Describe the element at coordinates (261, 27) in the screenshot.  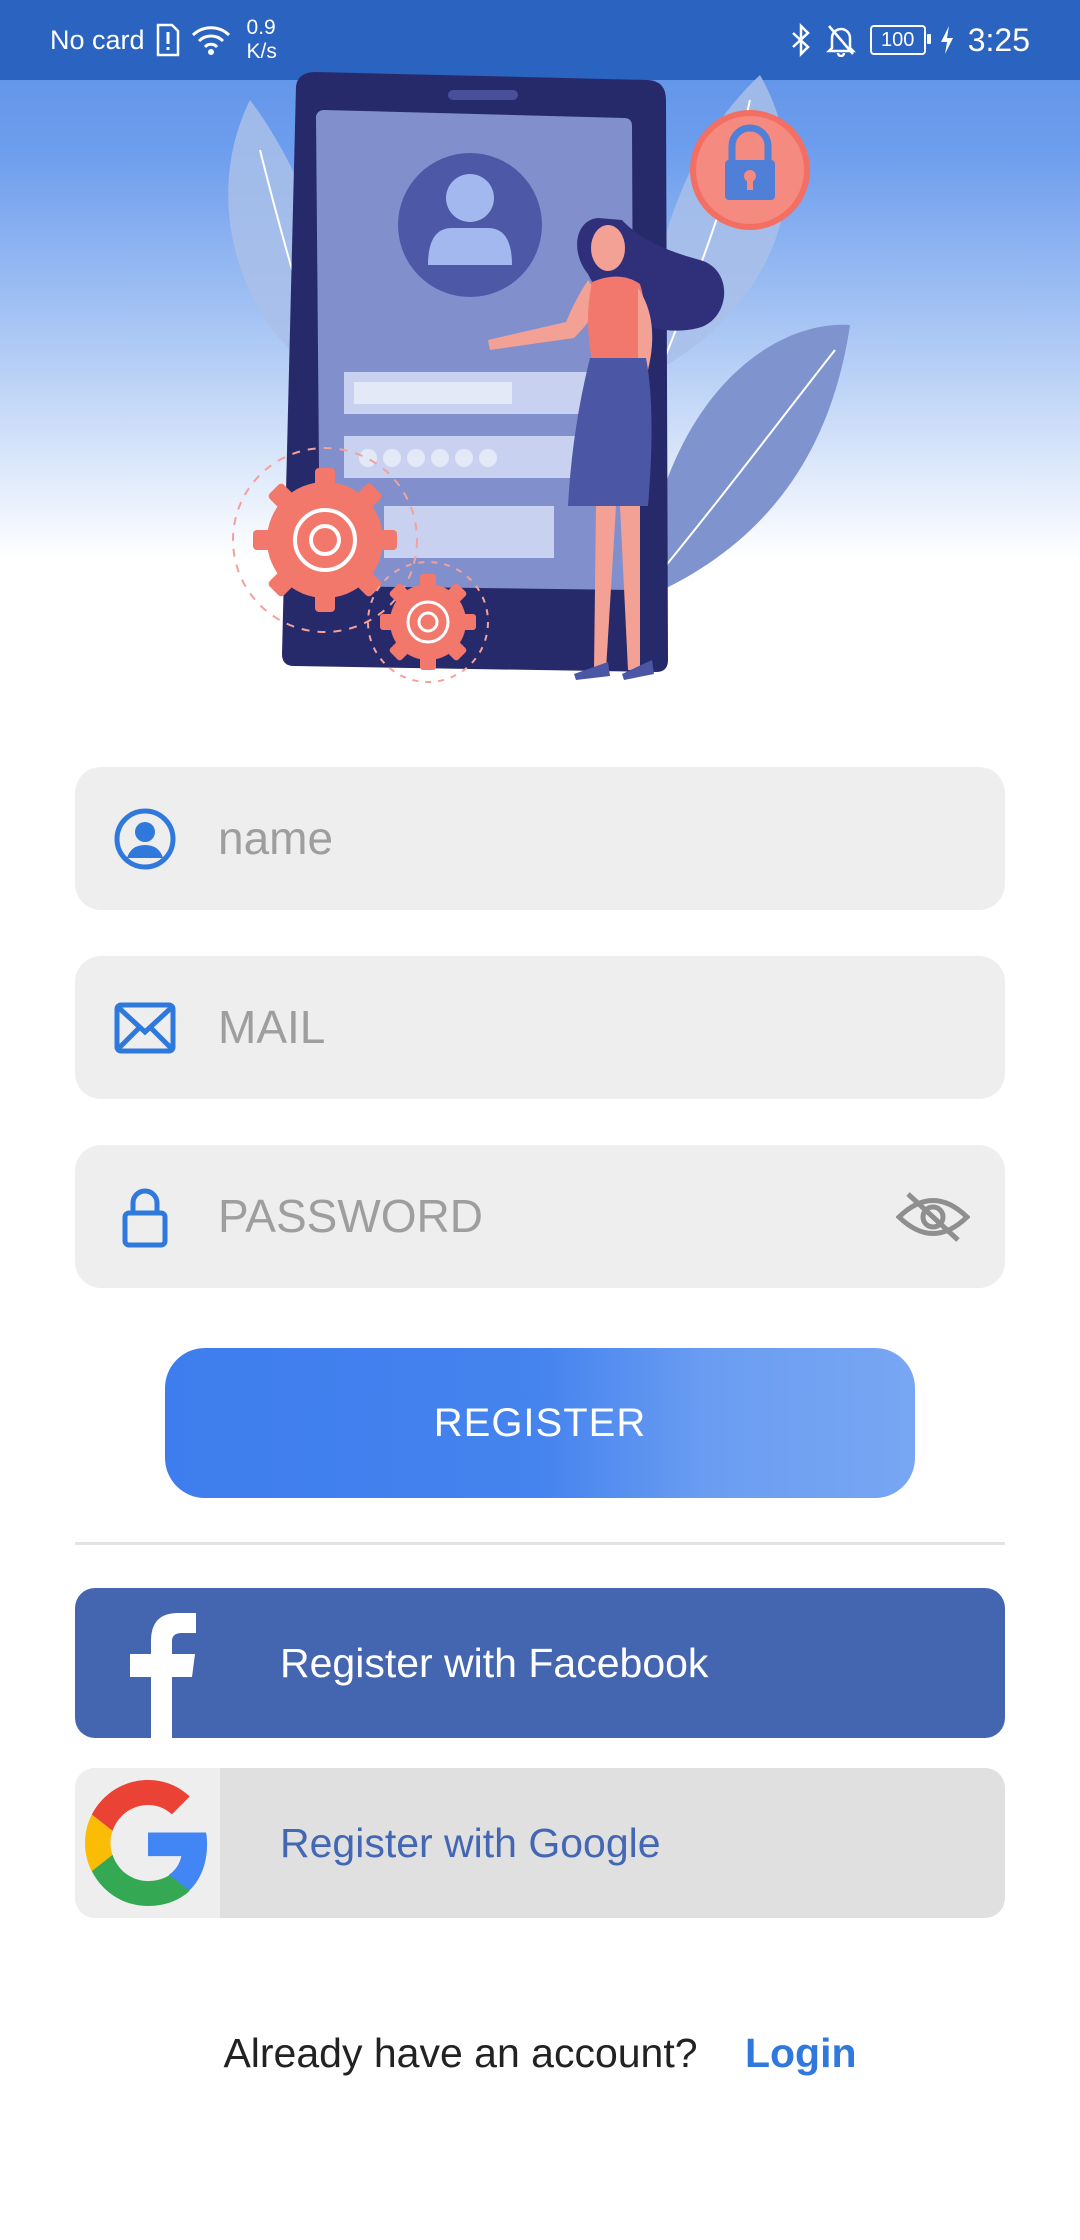
I see `speed-value: 0.9` at that location.